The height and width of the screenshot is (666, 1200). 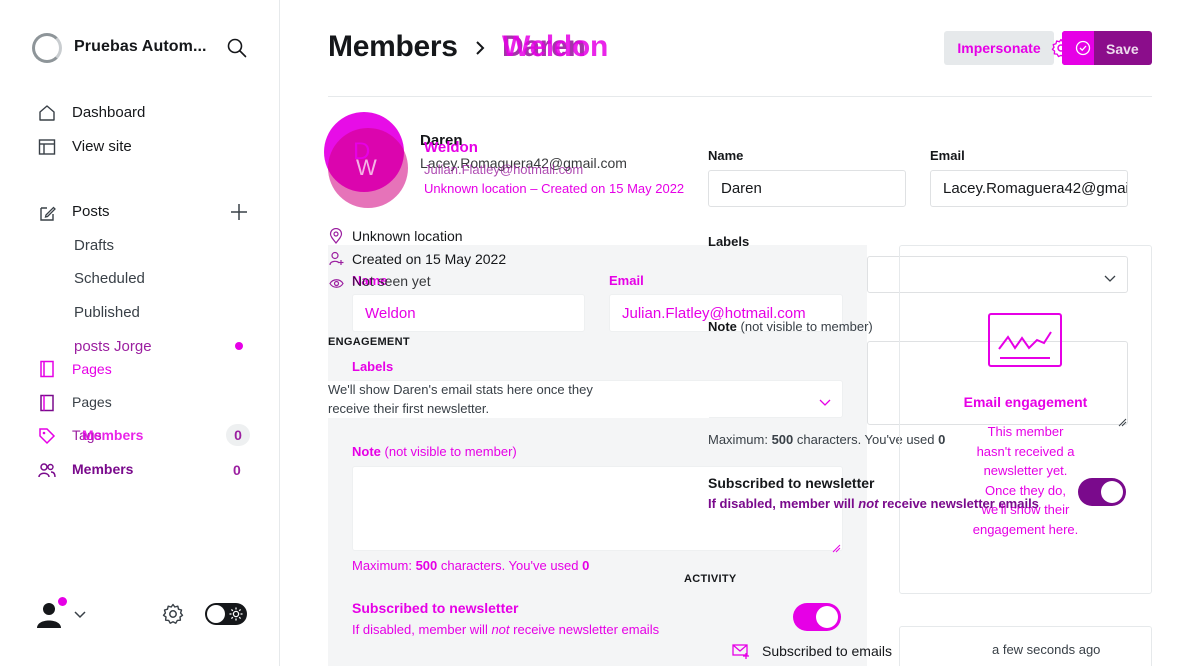 I want to click on weldon-labels-label: Labels, so click(x=373, y=366).